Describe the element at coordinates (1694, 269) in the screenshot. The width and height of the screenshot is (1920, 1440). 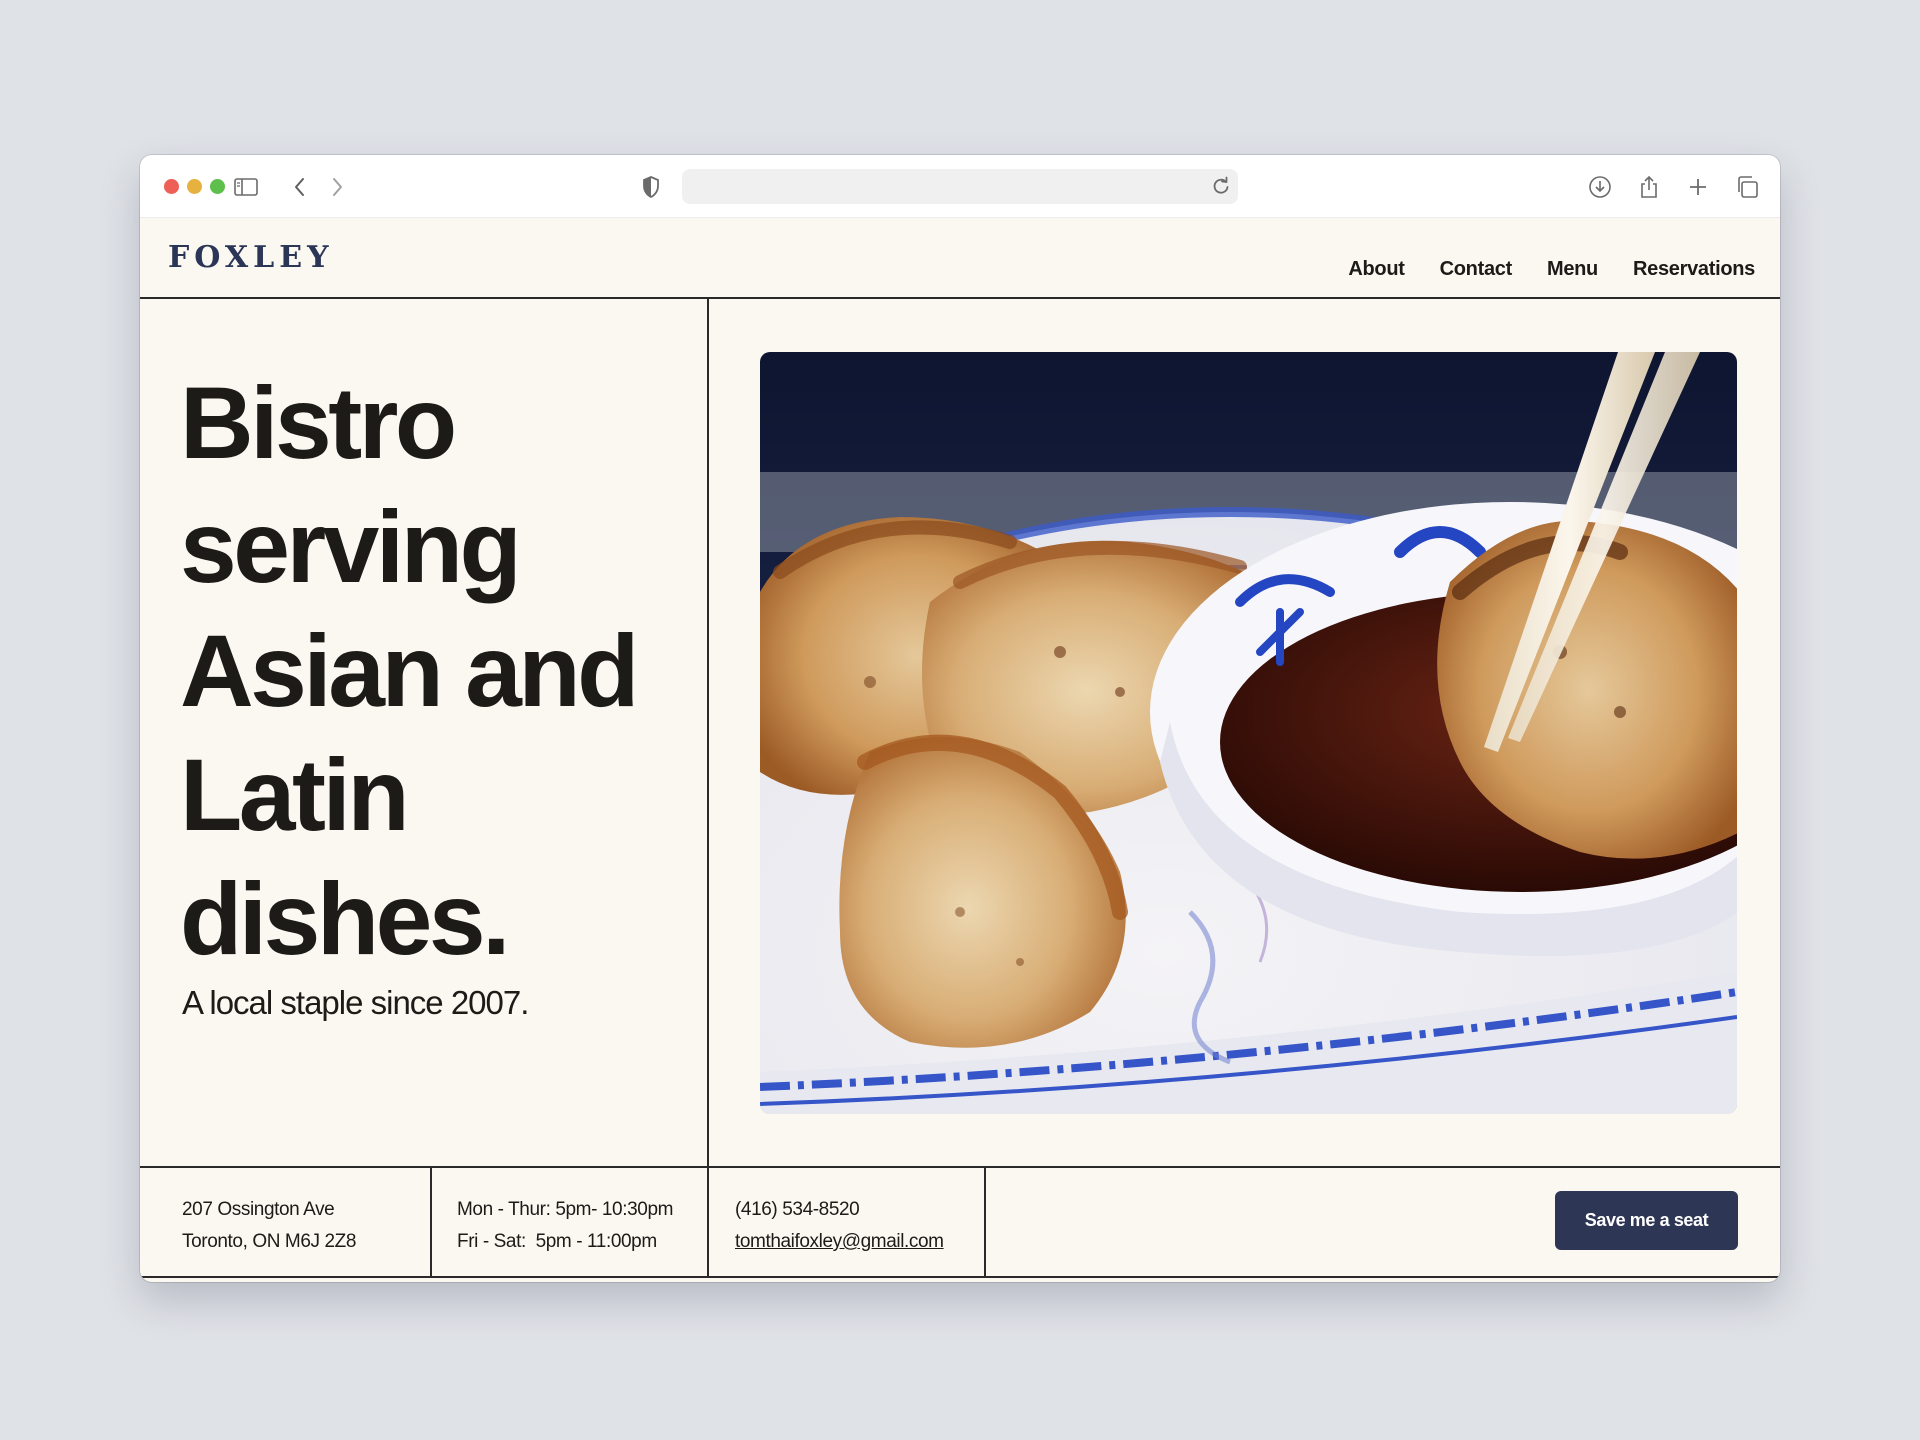
I see `nav-reservations: Reservations` at that location.